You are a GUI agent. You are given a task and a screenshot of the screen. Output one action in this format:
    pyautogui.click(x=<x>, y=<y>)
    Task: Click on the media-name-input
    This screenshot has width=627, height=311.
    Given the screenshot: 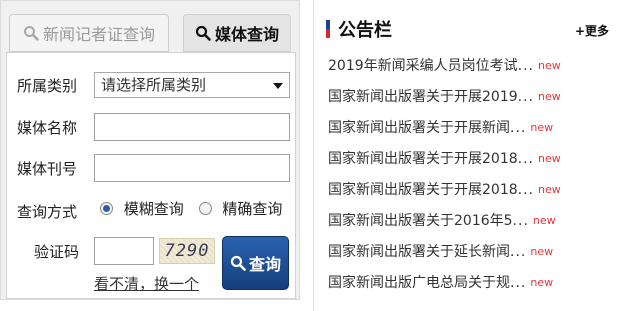 What is the action you would take?
    pyautogui.click(x=192, y=127)
    